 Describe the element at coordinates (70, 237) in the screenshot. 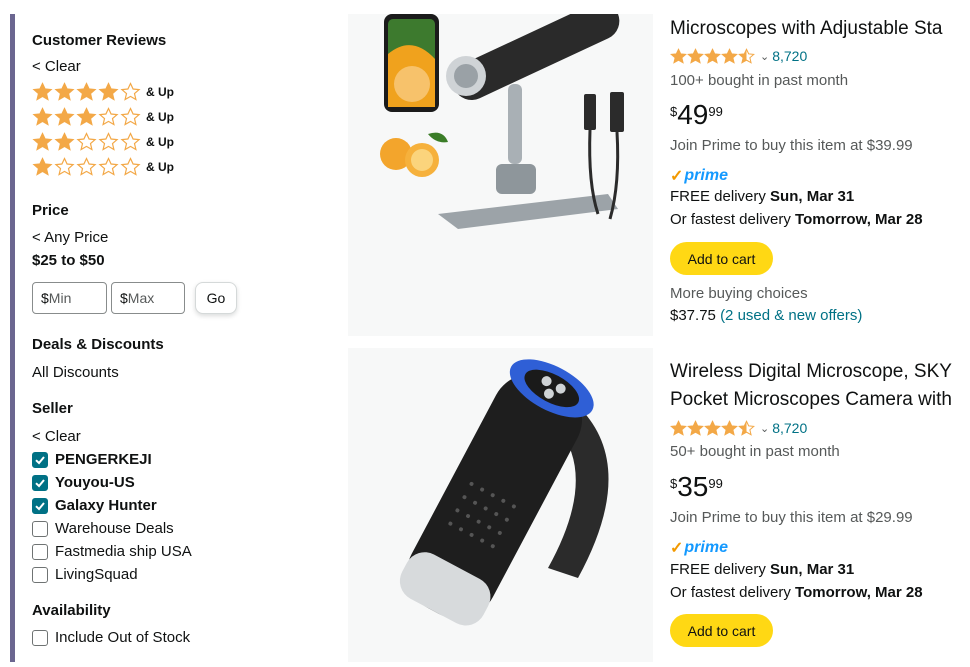

I see `any-price-link: < Any Price` at that location.